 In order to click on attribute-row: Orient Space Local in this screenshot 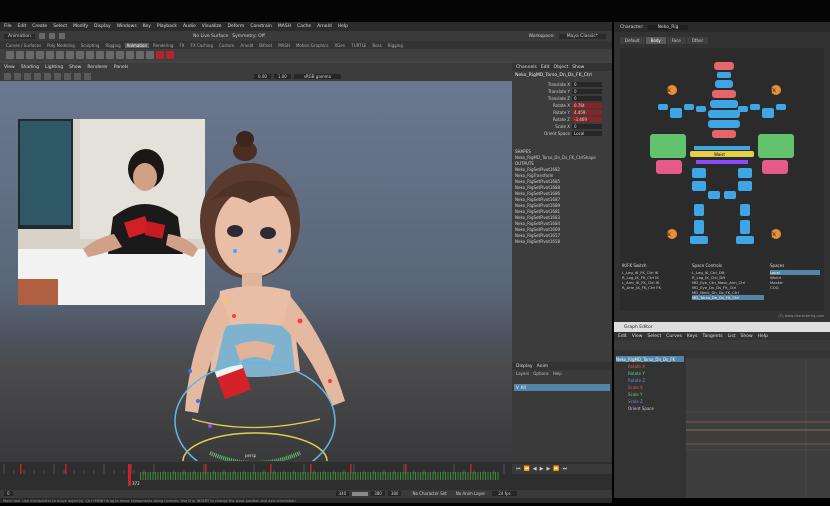, I will do `click(562, 133)`.